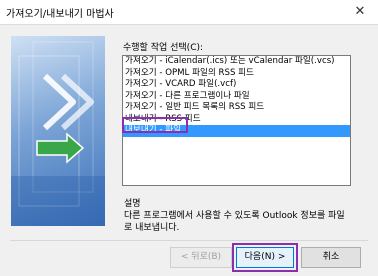  I want to click on action-list-label: 수행할 작업 선택(C):, so click(163, 48).